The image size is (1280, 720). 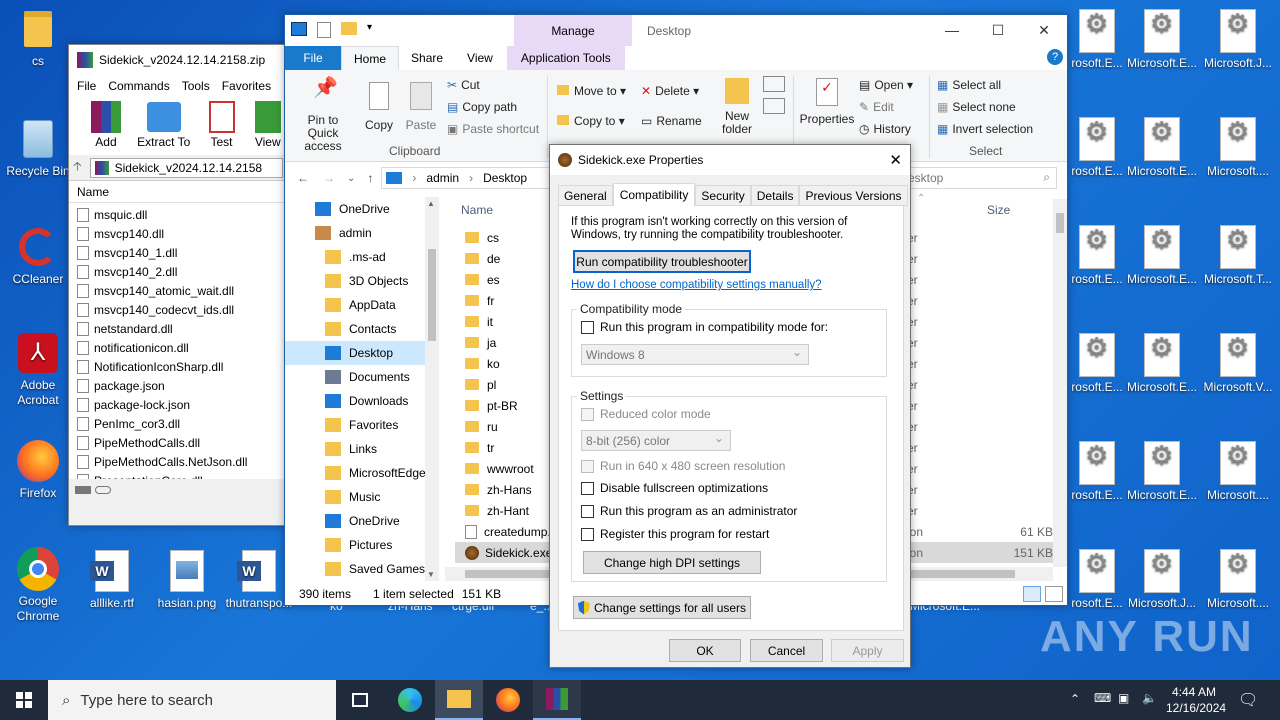 What do you see at coordinates (985, 129) in the screenshot?
I see `invert-selection-button: ▦ Invert selection` at bounding box center [985, 129].